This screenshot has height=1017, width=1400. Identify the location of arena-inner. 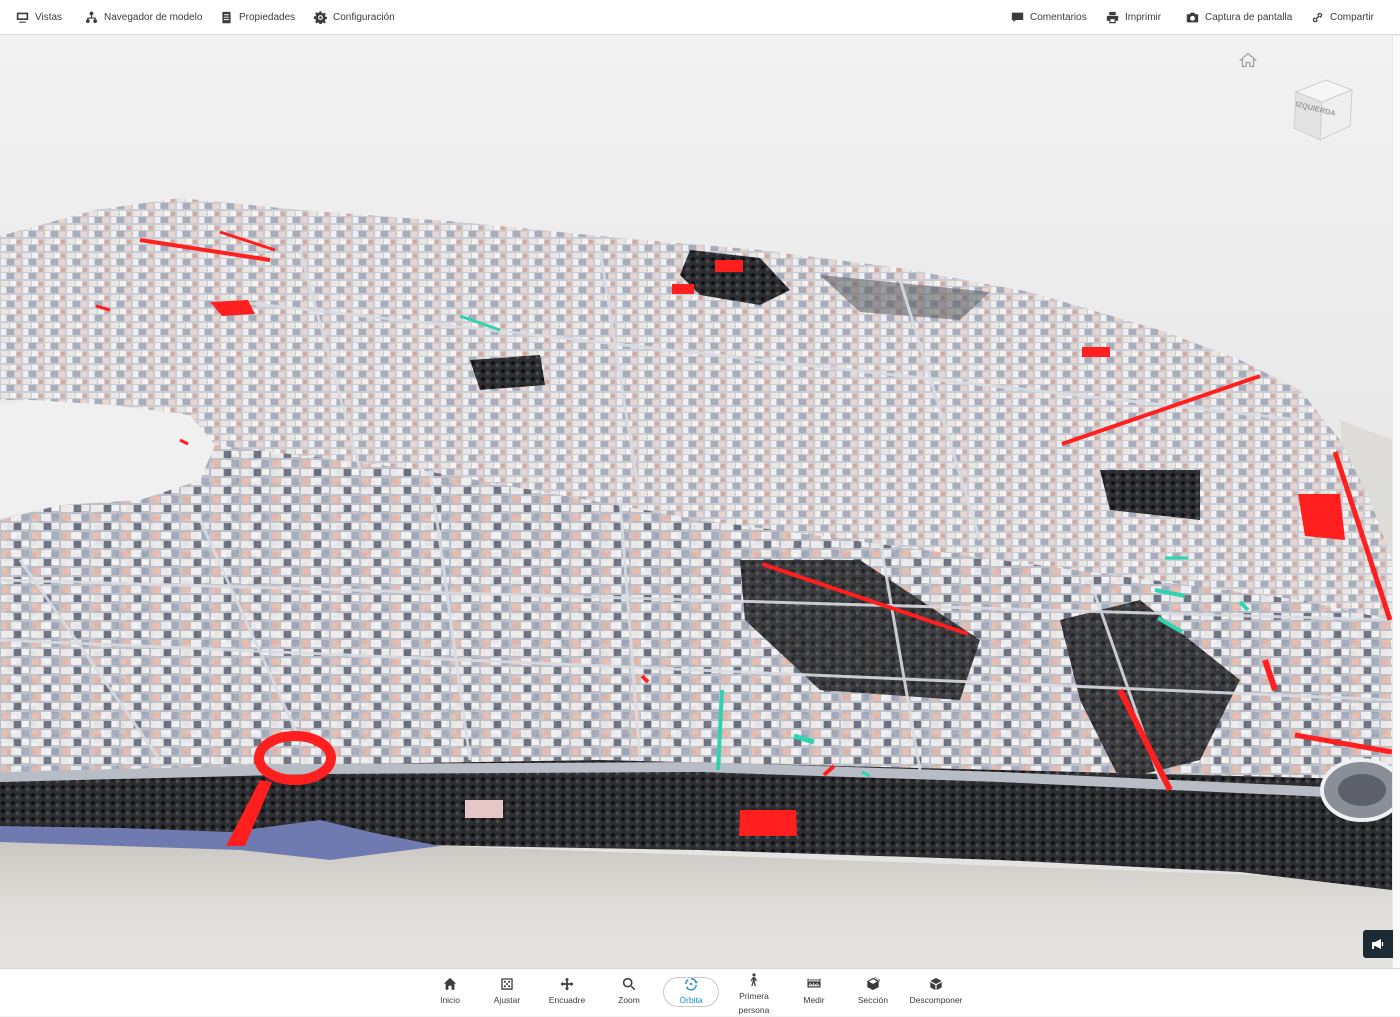
(1362, 790).